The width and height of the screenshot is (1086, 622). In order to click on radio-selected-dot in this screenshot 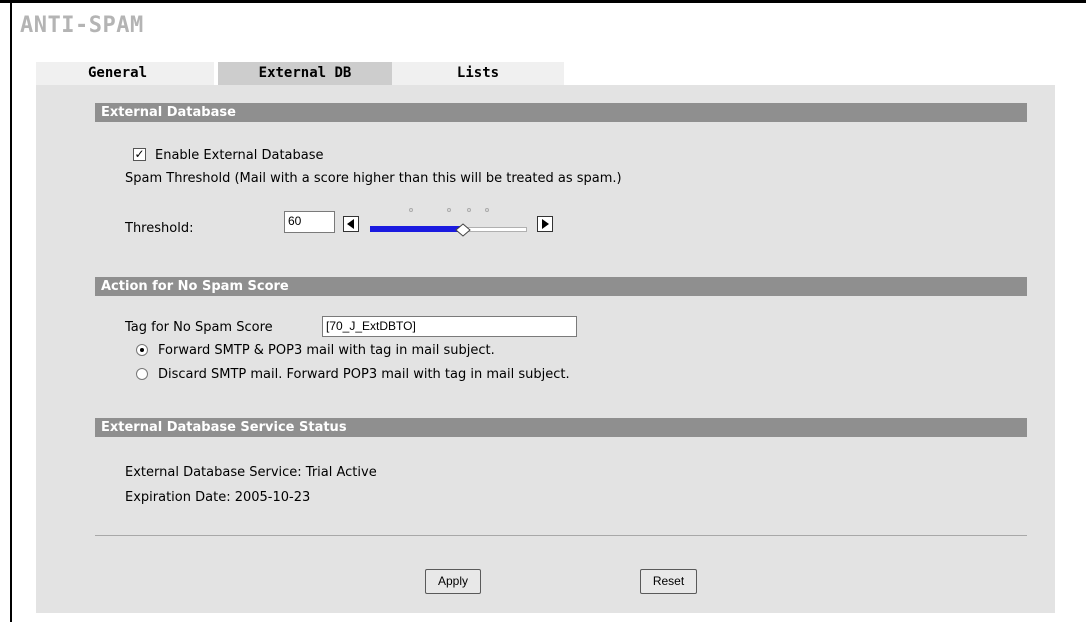, I will do `click(142, 350)`.